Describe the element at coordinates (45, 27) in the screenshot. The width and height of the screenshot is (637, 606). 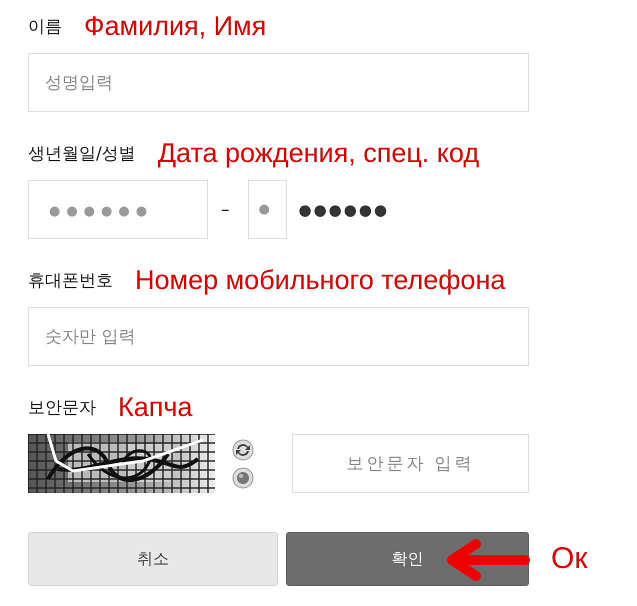
I see `field-label: 이름` at that location.